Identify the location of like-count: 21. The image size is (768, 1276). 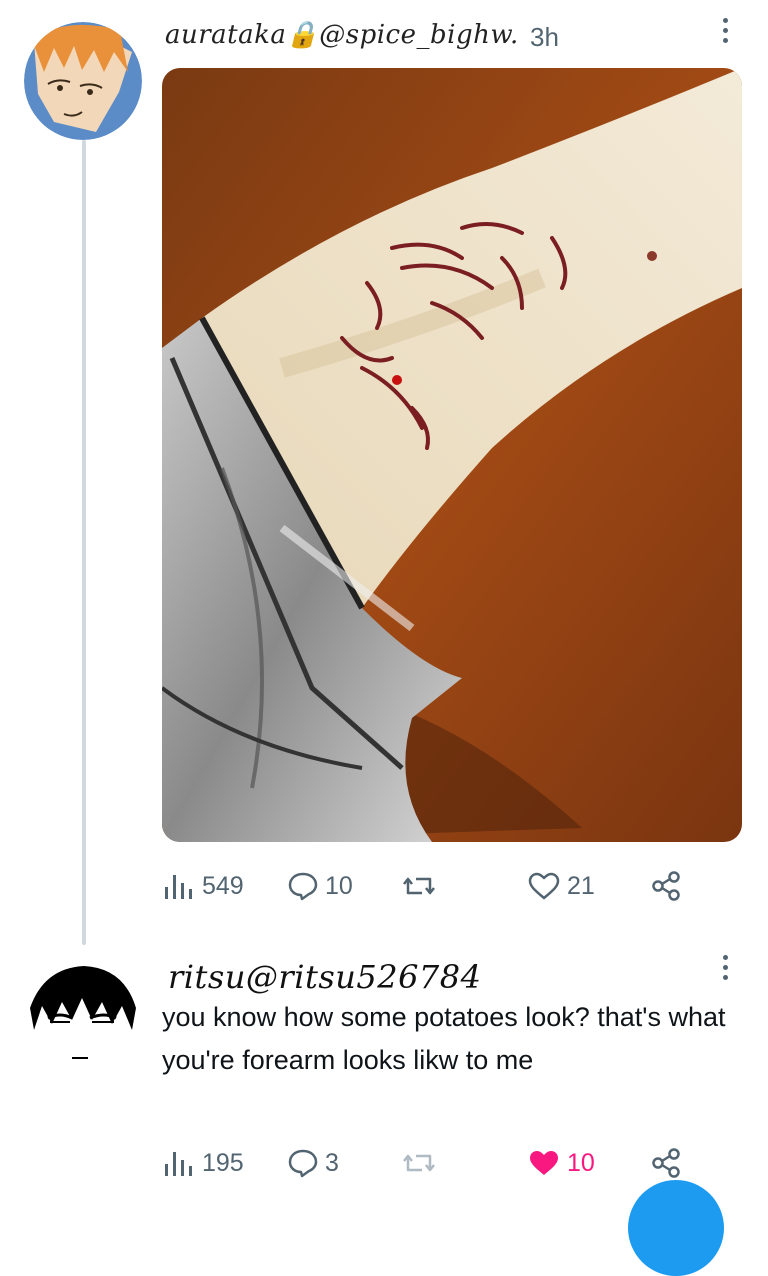
(581, 885).